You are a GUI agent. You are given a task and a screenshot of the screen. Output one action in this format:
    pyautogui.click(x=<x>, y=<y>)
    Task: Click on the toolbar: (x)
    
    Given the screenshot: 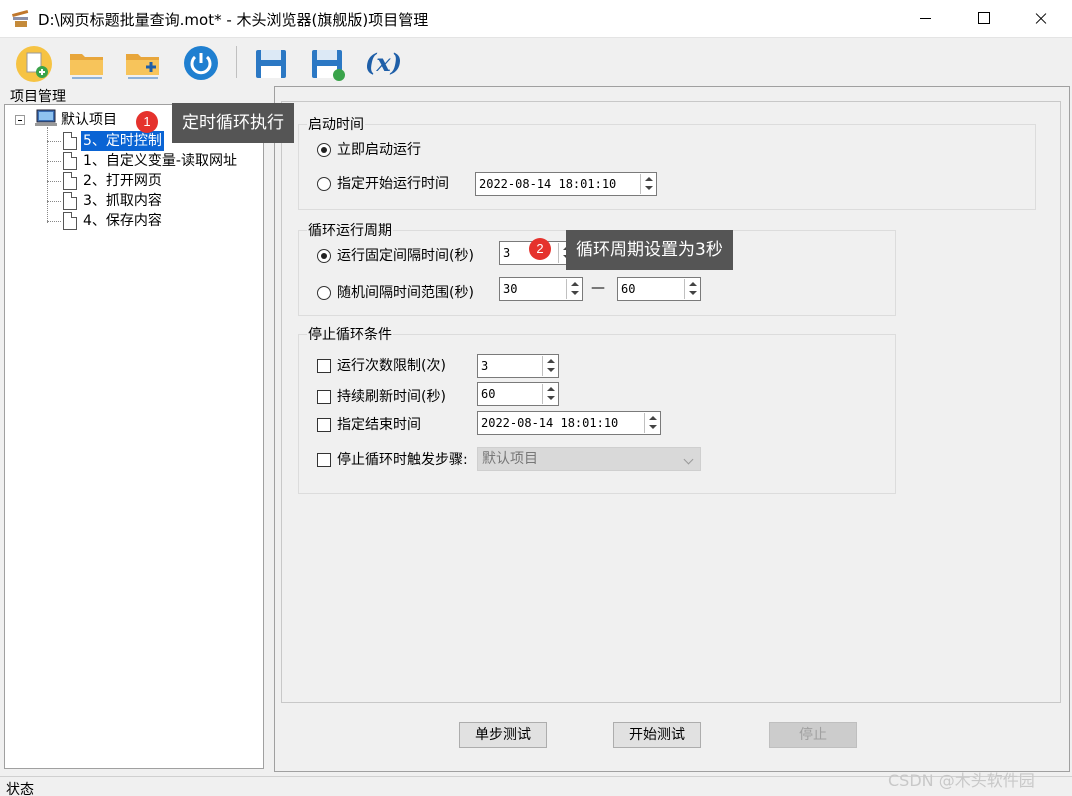 What is the action you would take?
    pyautogui.click(x=536, y=62)
    